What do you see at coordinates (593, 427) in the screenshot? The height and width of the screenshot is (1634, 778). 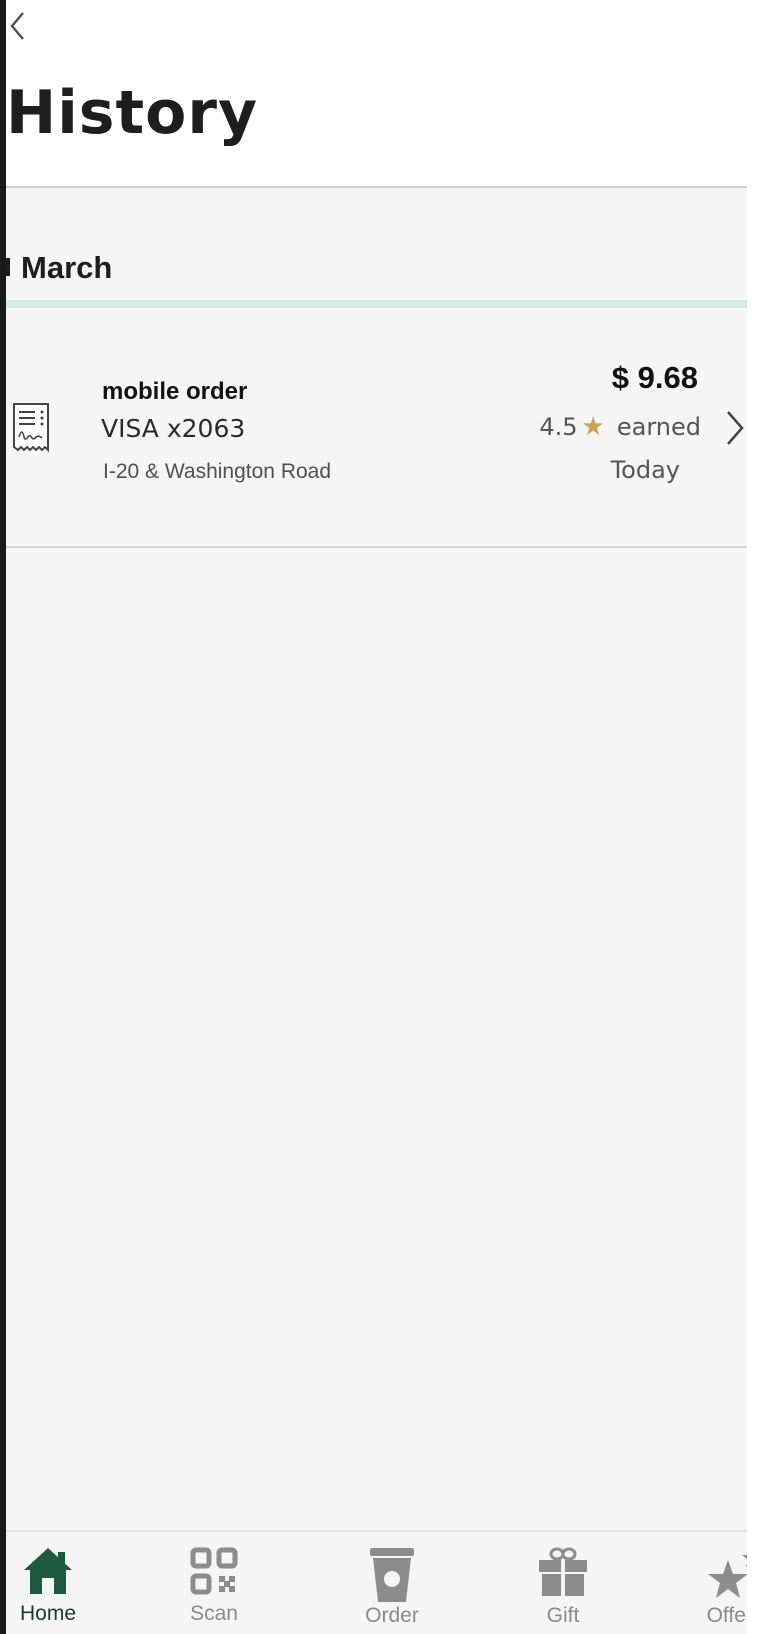 I see `star-icon: ★` at bounding box center [593, 427].